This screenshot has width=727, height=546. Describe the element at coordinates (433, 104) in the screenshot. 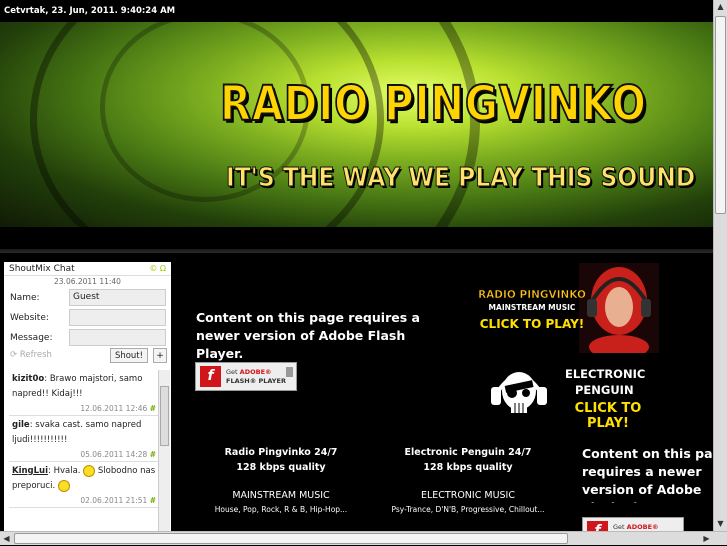

I see `site-title: RADIO PINGVINKO` at that location.